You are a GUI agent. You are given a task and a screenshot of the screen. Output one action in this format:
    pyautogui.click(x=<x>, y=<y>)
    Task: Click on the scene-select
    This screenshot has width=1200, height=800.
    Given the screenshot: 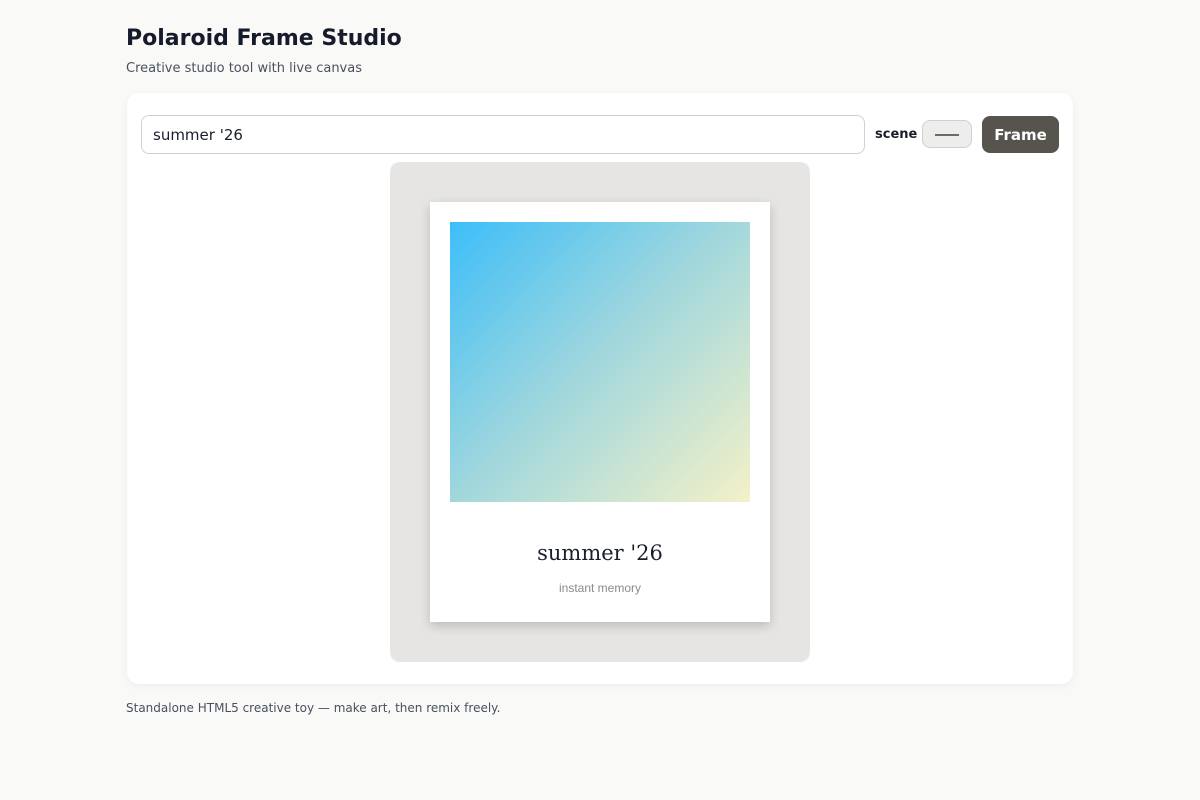 What is the action you would take?
    pyautogui.click(x=947, y=134)
    